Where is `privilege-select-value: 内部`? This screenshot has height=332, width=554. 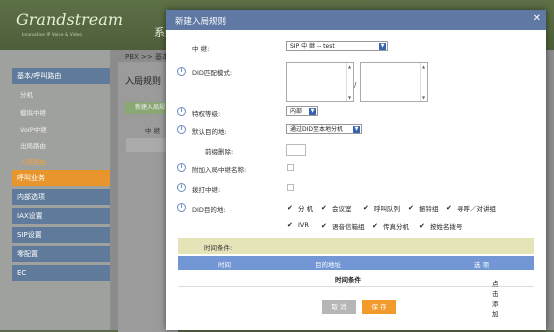 privilege-select-value: 内部 is located at coordinates (296, 111).